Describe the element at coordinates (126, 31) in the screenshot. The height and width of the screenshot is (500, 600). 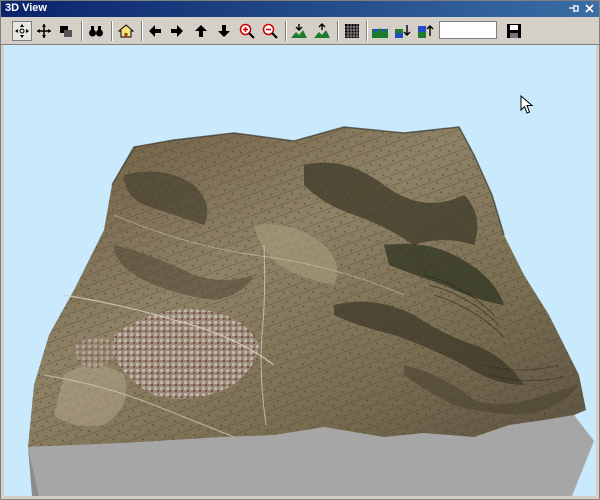
I see `home-icon` at that location.